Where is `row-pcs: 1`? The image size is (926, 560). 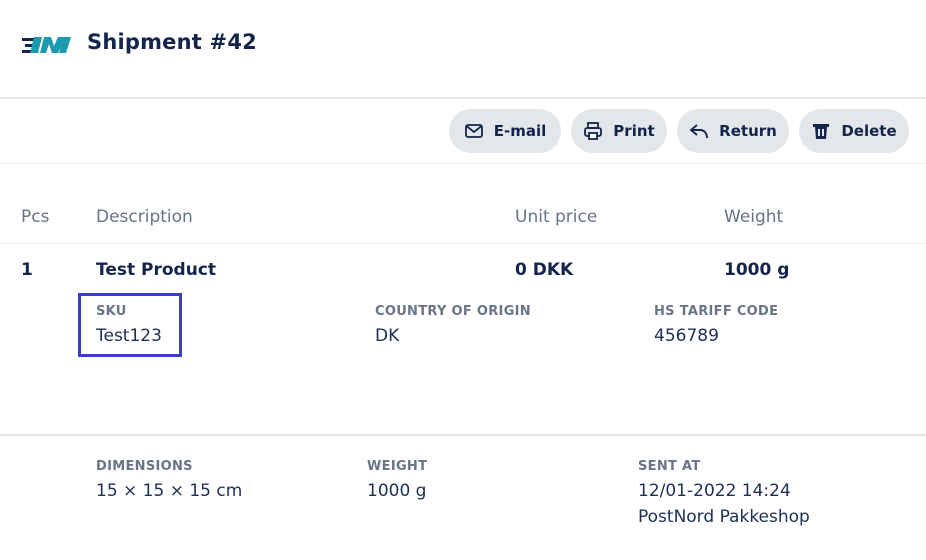 row-pcs: 1 is located at coordinates (27, 270).